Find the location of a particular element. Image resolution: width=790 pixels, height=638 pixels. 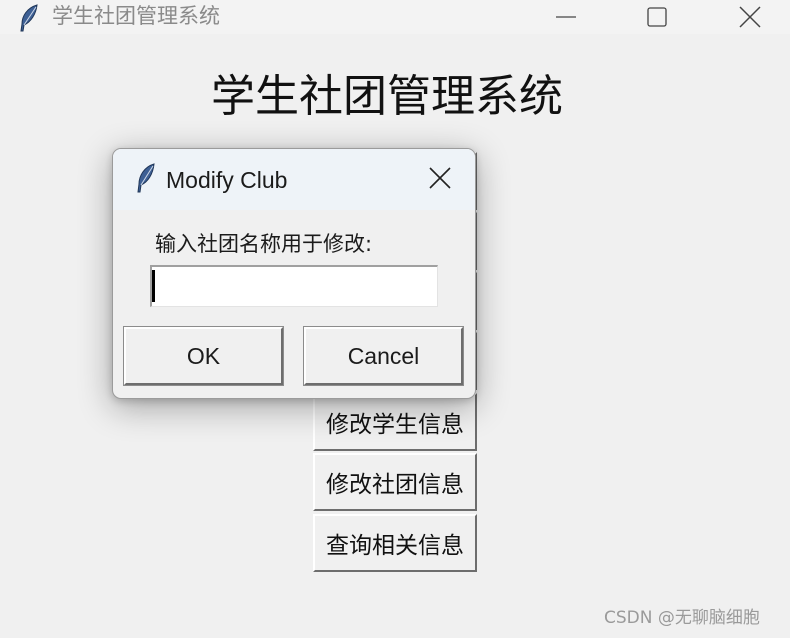

ok-button: OK is located at coordinates (203, 356).